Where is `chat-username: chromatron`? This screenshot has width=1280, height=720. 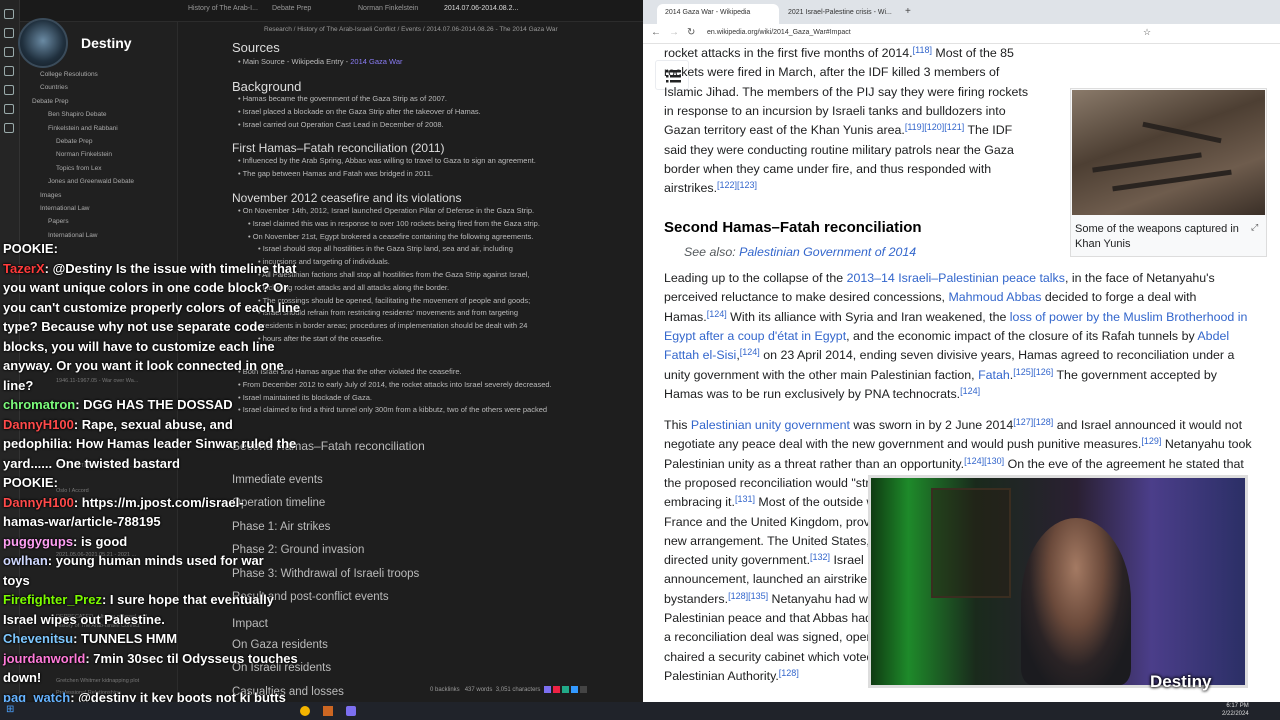
chat-username: chromatron is located at coordinates (39, 404).